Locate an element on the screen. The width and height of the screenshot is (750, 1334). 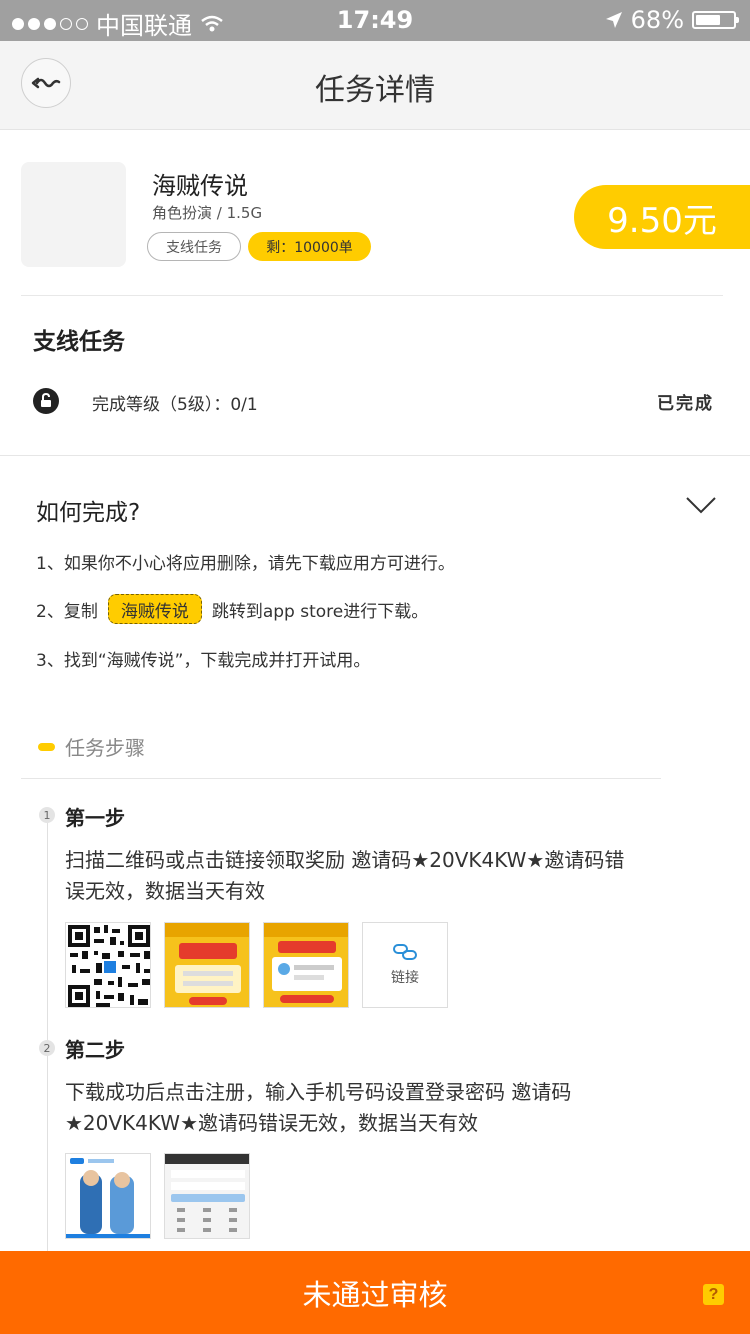
level-progress: 完成等级（5级）：0/1 is located at coordinates (175, 405).